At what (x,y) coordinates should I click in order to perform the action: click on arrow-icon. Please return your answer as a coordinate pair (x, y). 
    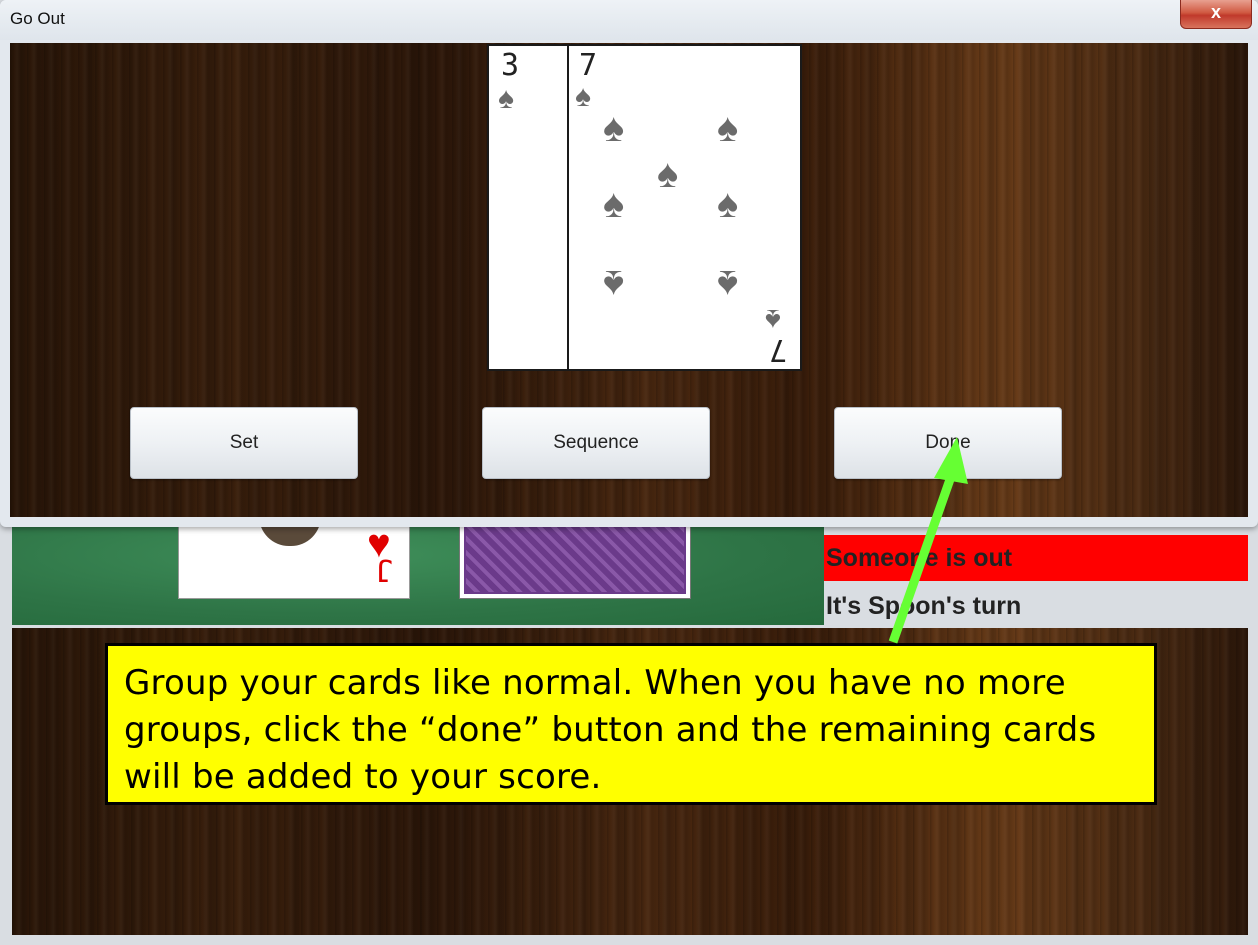
    Looking at the image, I should click on (928, 540).